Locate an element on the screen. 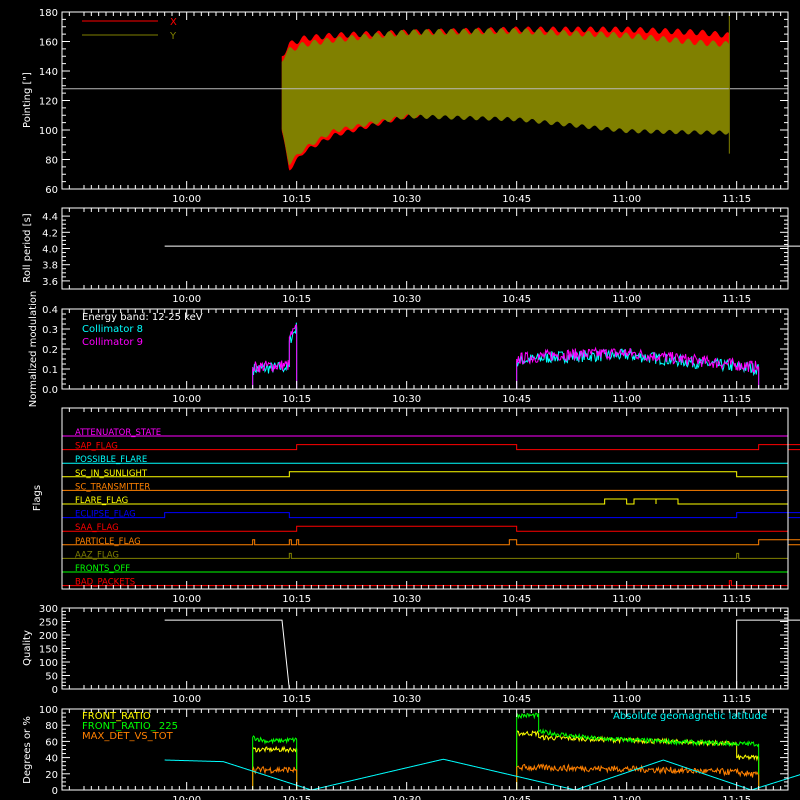 The width and height of the screenshot is (800, 800). legend-geomagnetic-latitude: Absolute geomagnetic latitude is located at coordinates (690, 716).